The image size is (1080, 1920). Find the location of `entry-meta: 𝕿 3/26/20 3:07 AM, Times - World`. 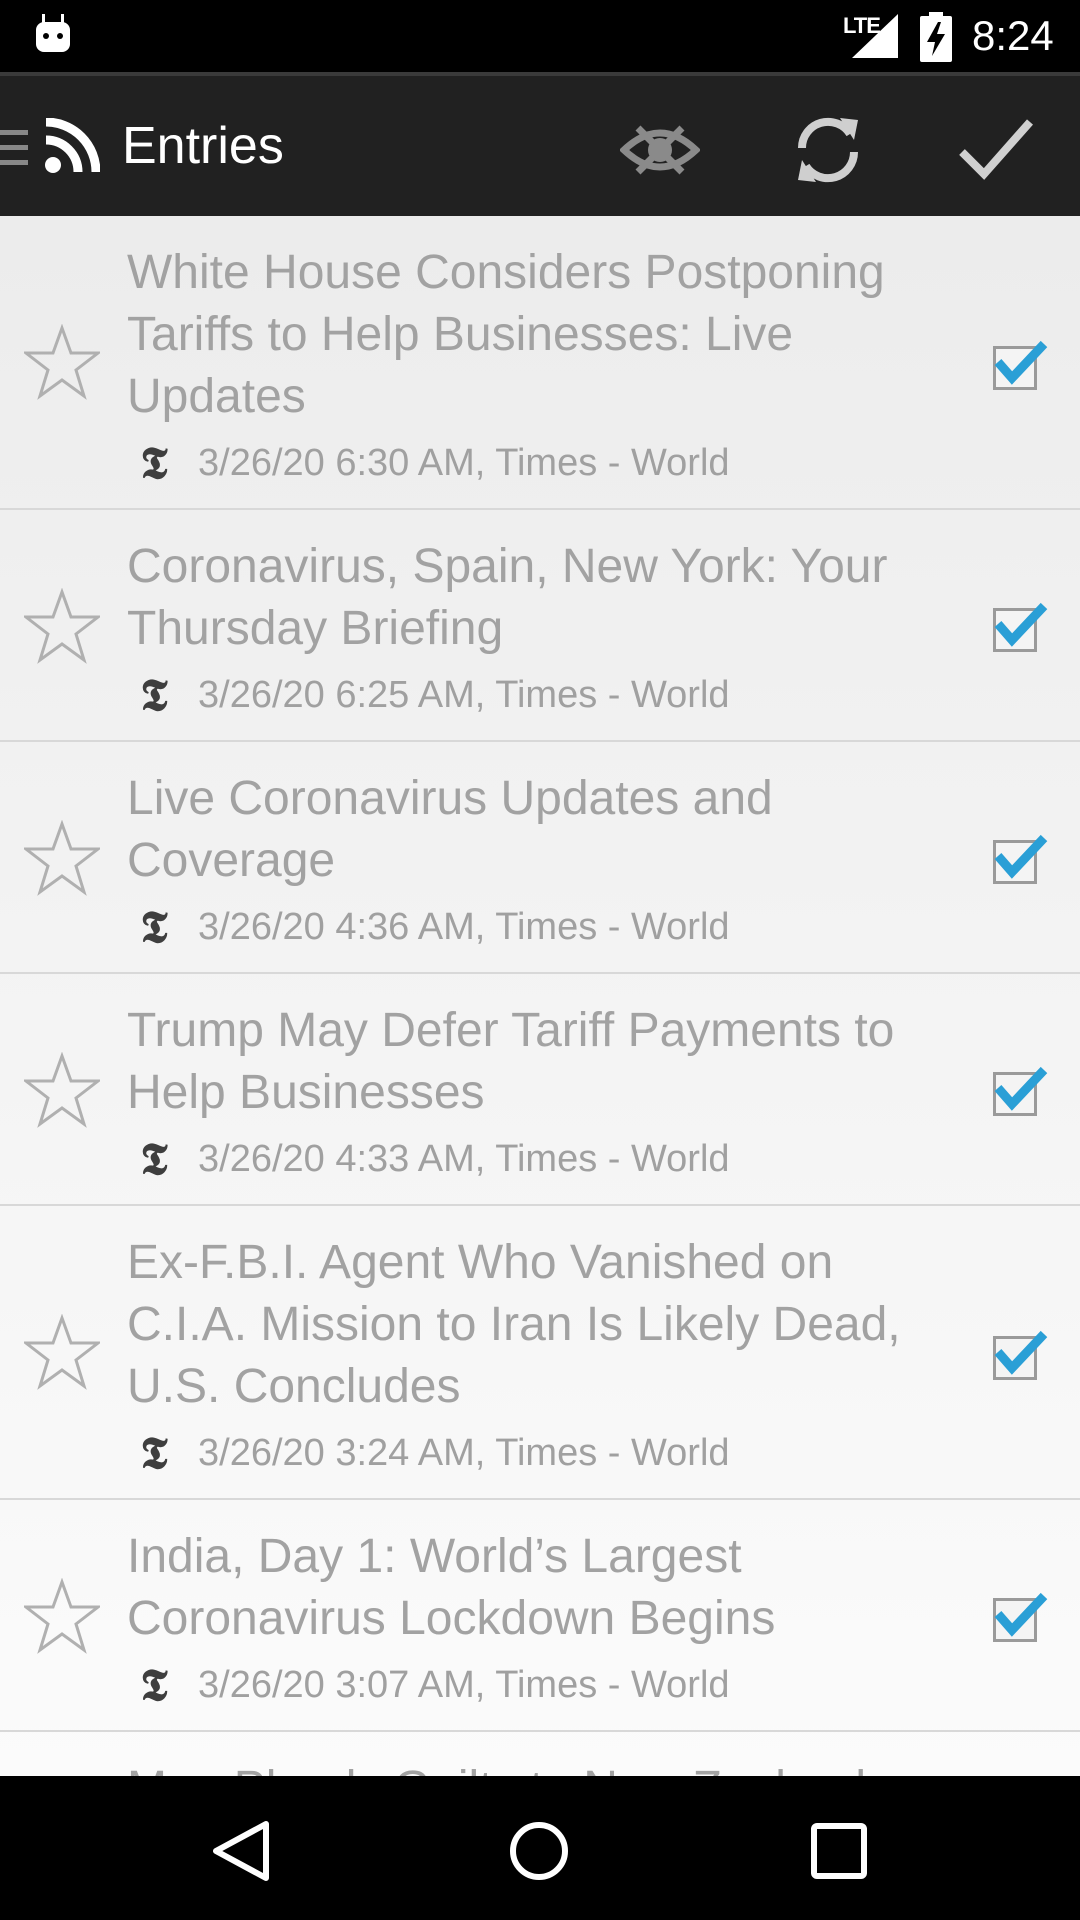

entry-meta: 𝕿 3/26/20 3:07 AM, Times - World is located at coordinates (430, 1685).